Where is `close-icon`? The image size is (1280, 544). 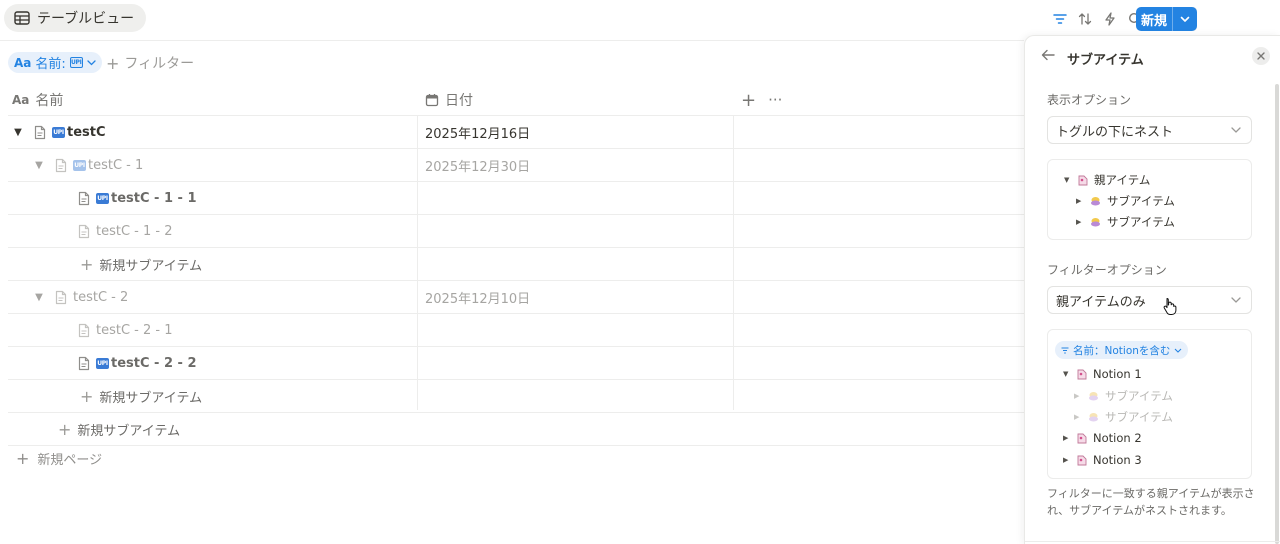
close-icon is located at coordinates (1261, 56).